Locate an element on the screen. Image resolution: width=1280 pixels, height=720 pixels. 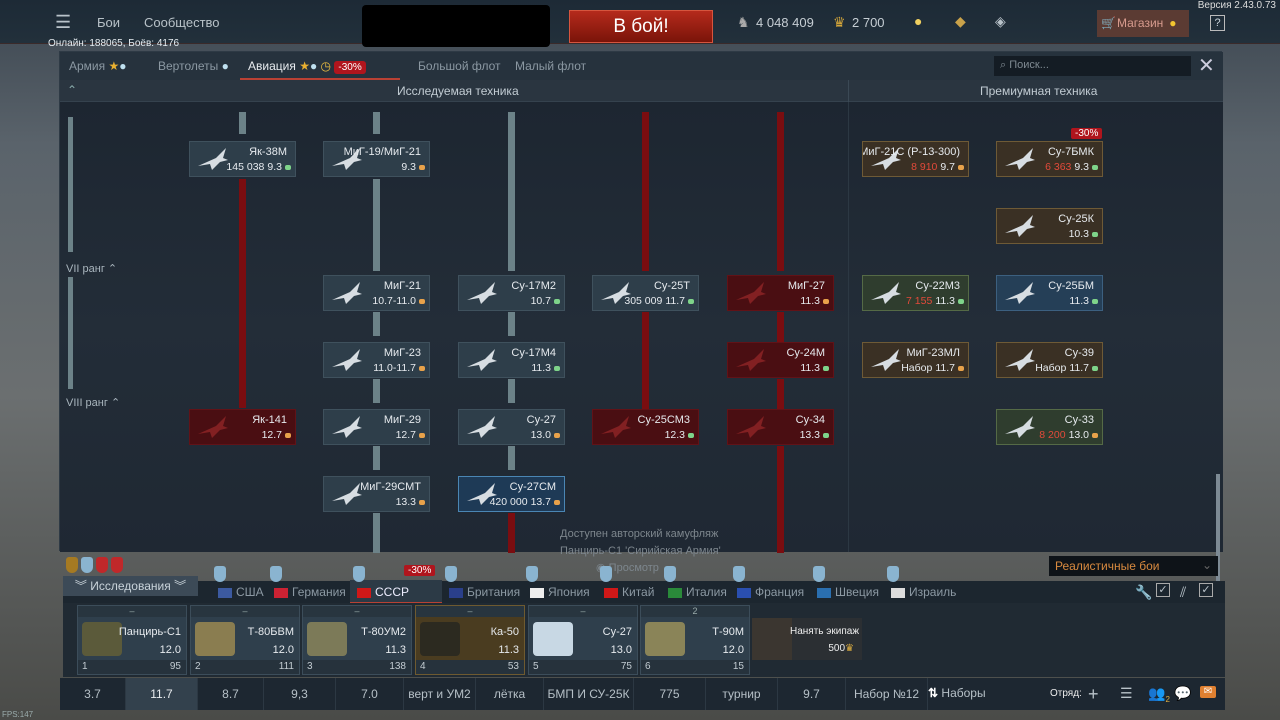
close-icon: ✕ is located at coordinates (1206, 65).